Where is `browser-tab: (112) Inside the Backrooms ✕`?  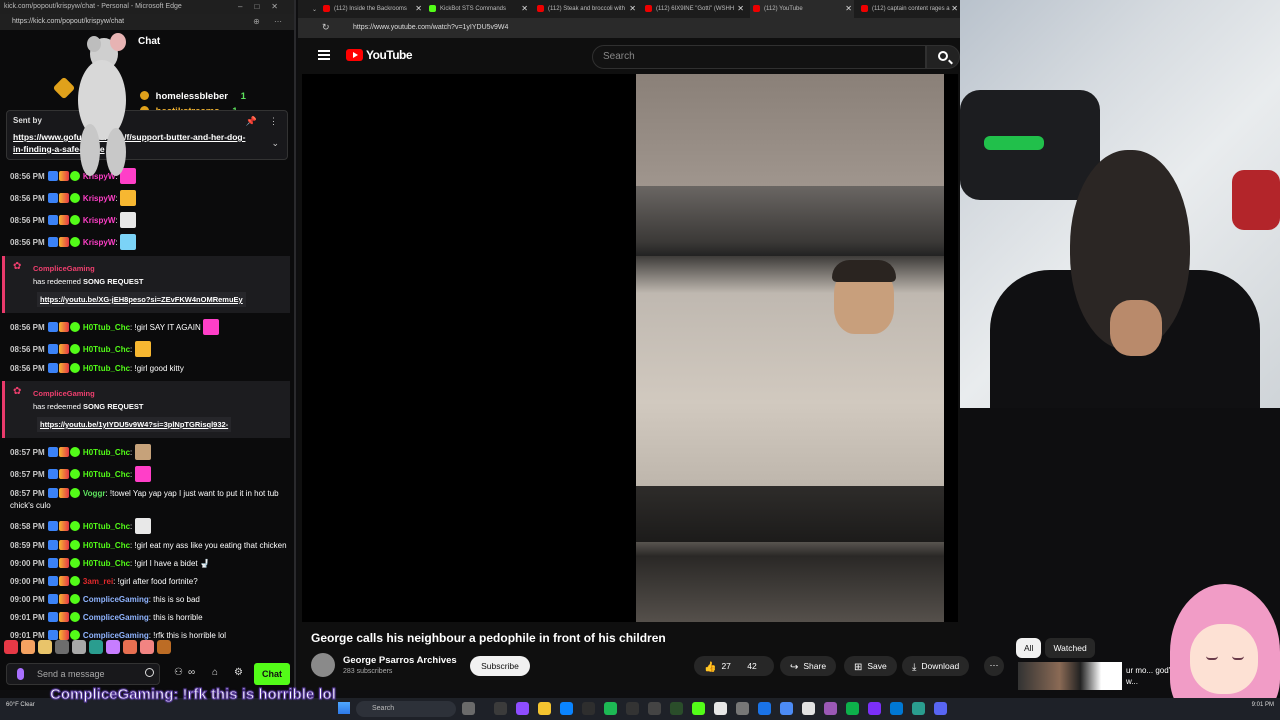
browser-tab: (112) Inside the Backrooms ✕ is located at coordinates (372, 9).